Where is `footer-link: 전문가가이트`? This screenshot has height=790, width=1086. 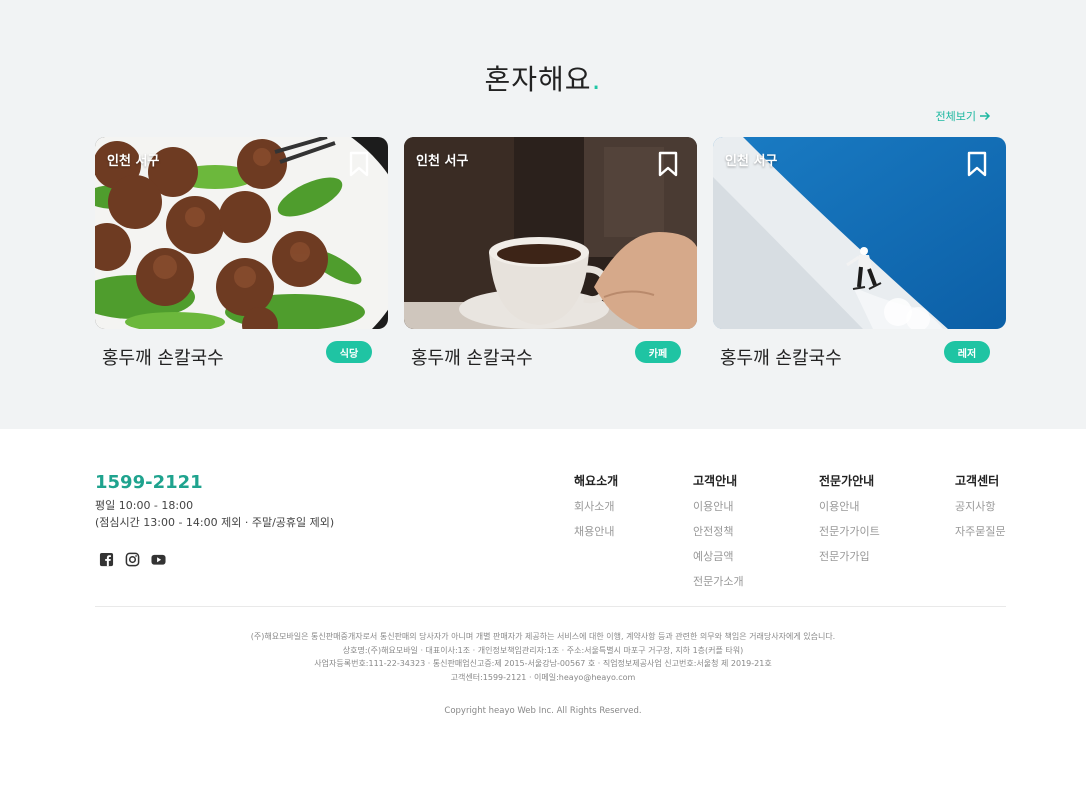 footer-link: 전문가가이트 is located at coordinates (849, 531).